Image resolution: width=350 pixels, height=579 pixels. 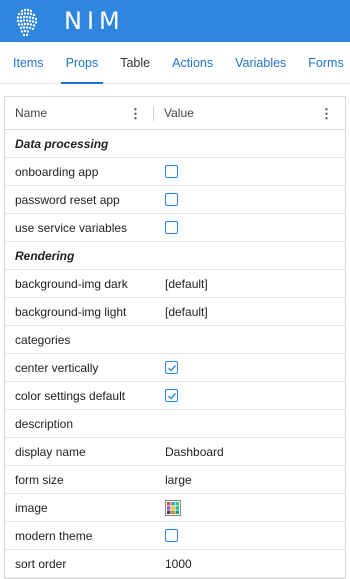 I want to click on property-value: Dashboard, so click(x=194, y=451).